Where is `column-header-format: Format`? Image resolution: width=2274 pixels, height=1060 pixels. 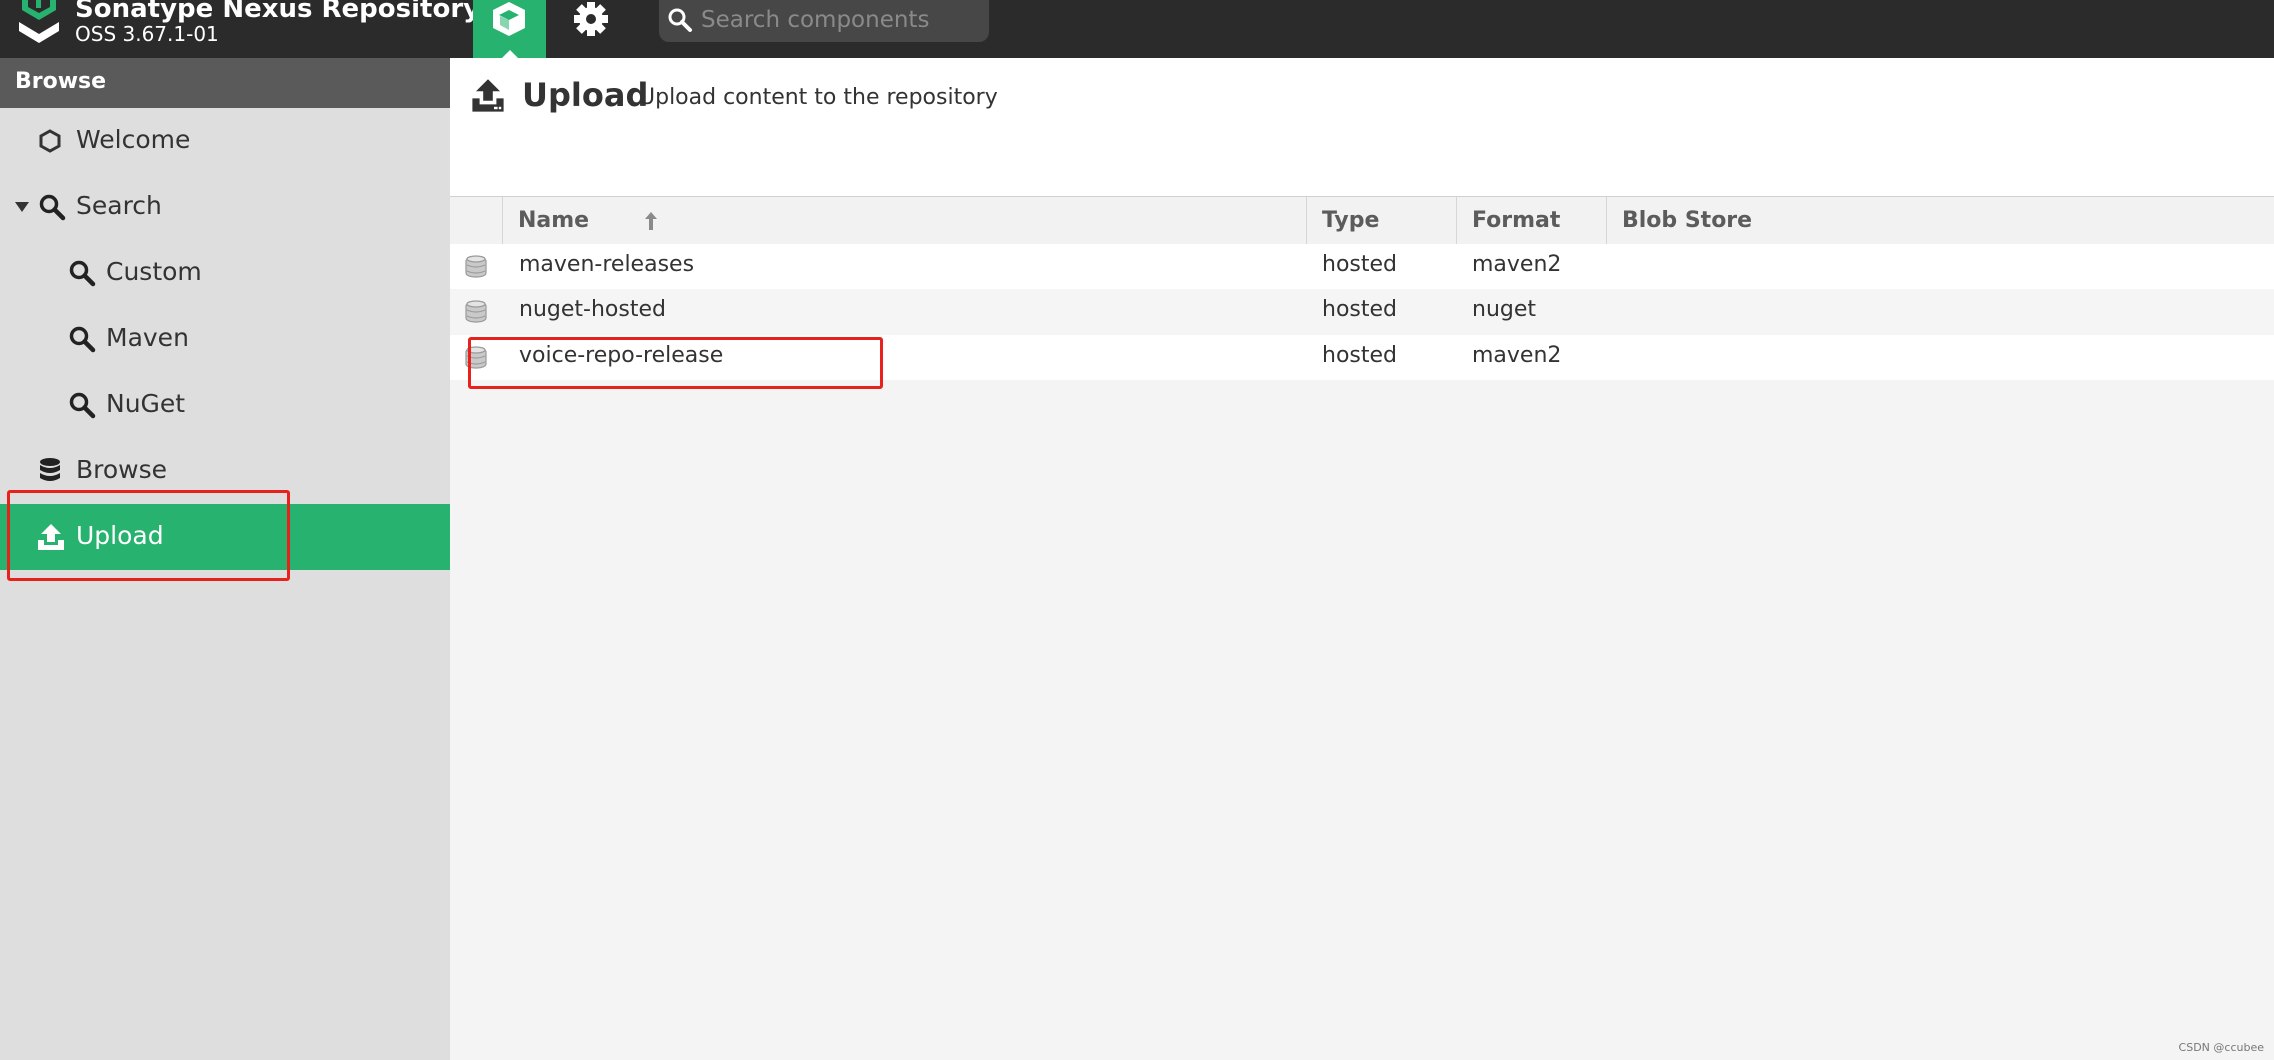 column-header-format: Format is located at coordinates (1530, 221).